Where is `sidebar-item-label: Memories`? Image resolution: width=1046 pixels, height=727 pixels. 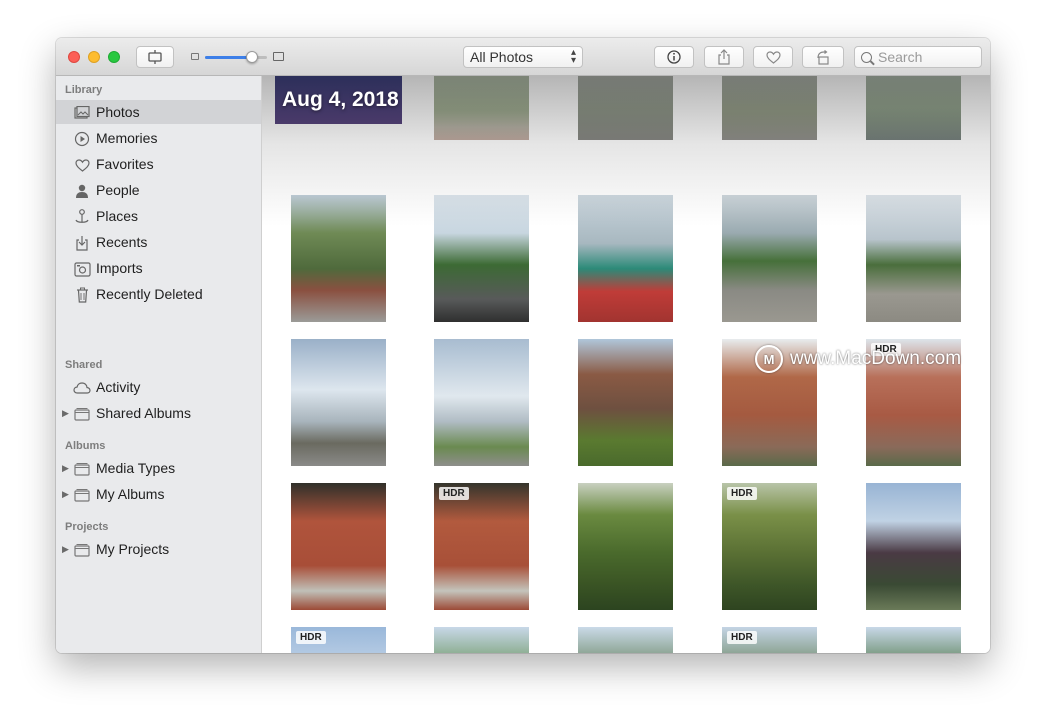
sidebar-item-label: Memories is located at coordinates (127, 138).